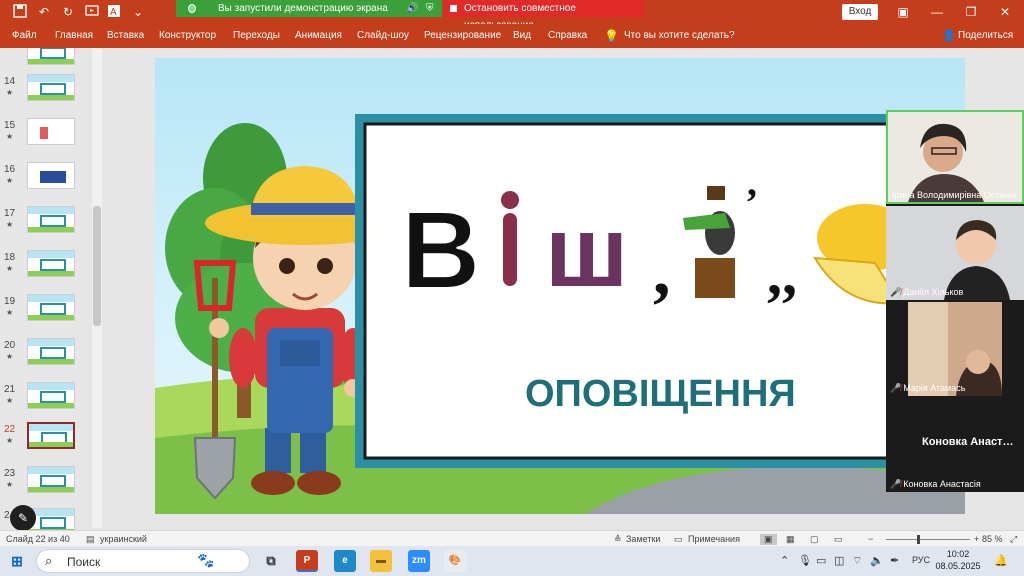 The height and width of the screenshot is (576, 1024). What do you see at coordinates (114, 12) in the screenshot?
I see `font-size-icon: A` at bounding box center [114, 12].